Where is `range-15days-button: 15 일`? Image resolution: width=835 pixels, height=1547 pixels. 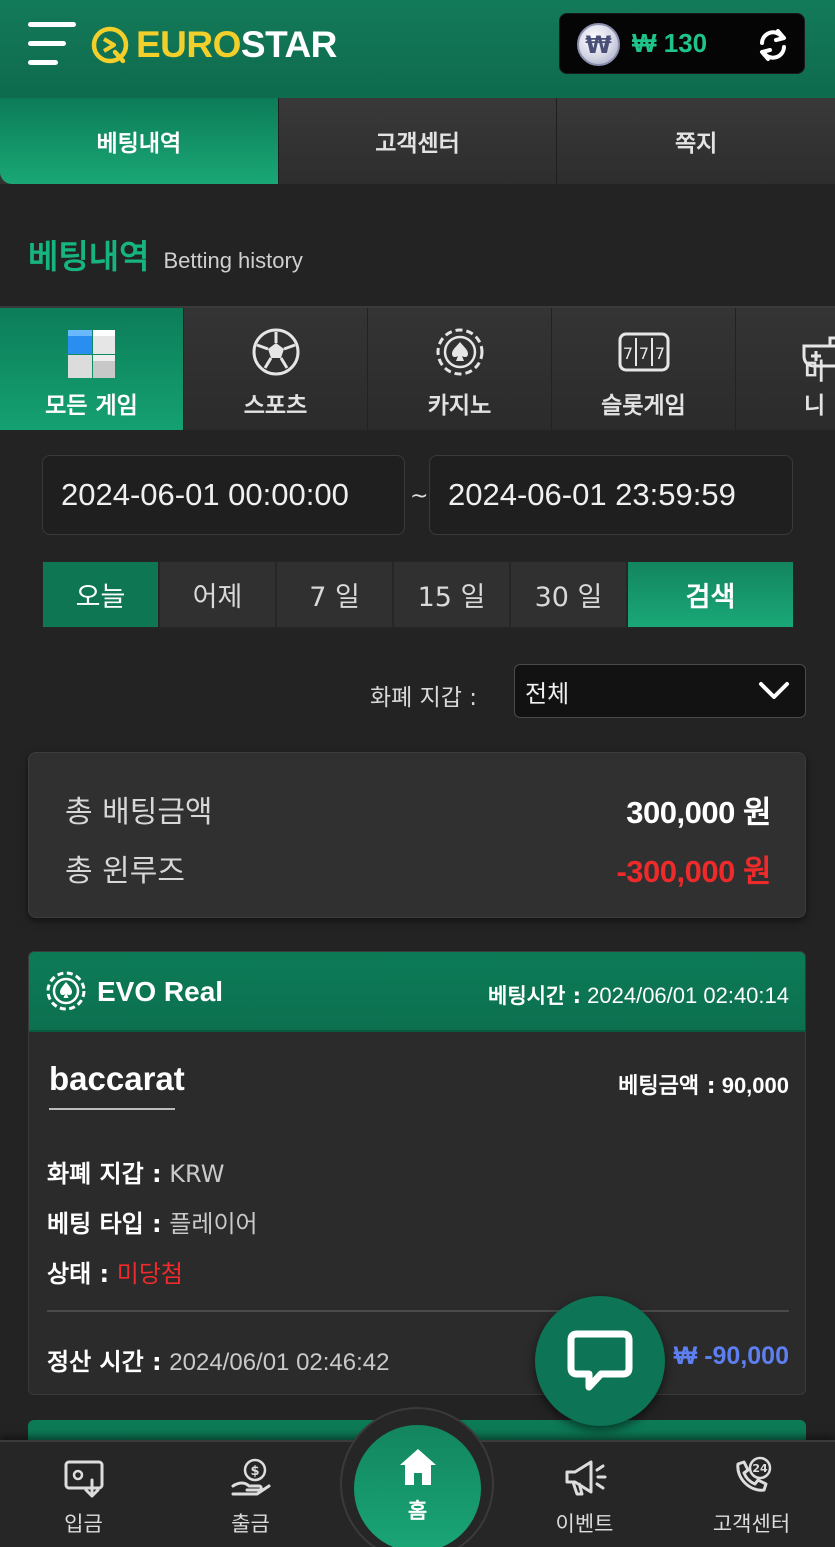
range-15days-button: 15 일 is located at coordinates (451, 594).